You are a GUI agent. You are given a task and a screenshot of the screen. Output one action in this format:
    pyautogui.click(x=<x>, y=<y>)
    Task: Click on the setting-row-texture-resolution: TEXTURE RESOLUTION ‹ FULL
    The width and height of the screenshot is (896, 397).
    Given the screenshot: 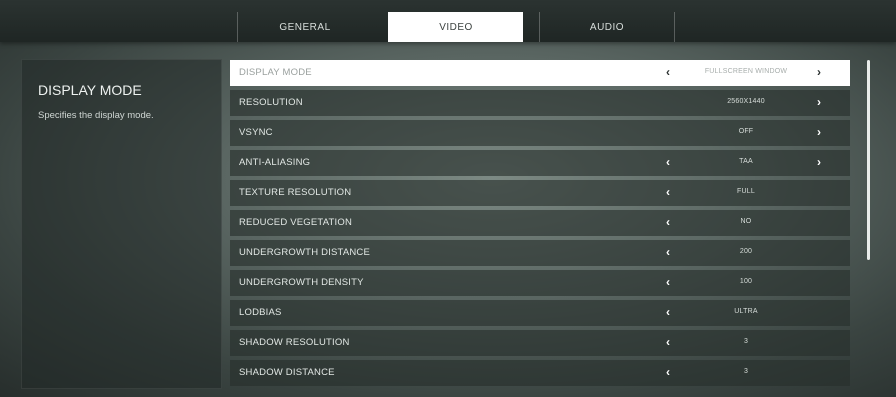 What is the action you would take?
    pyautogui.click(x=540, y=193)
    